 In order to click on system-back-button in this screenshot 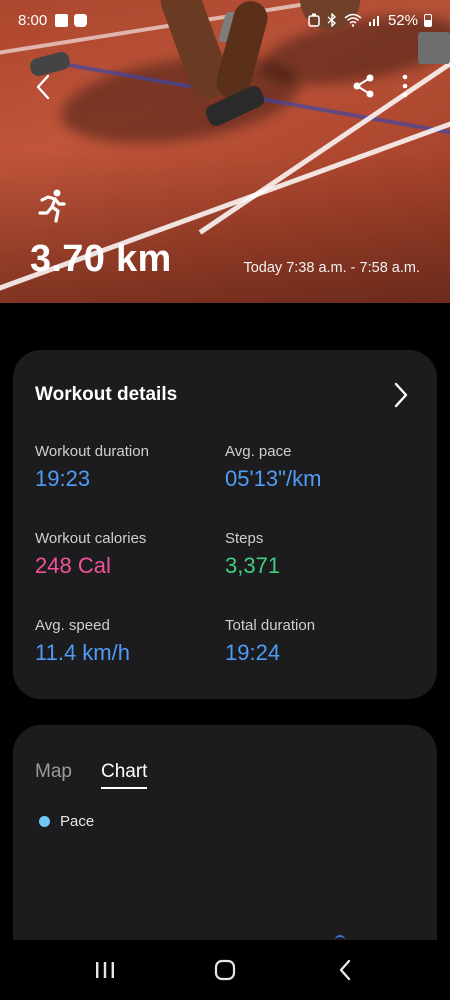, I will do `click(345, 970)`.